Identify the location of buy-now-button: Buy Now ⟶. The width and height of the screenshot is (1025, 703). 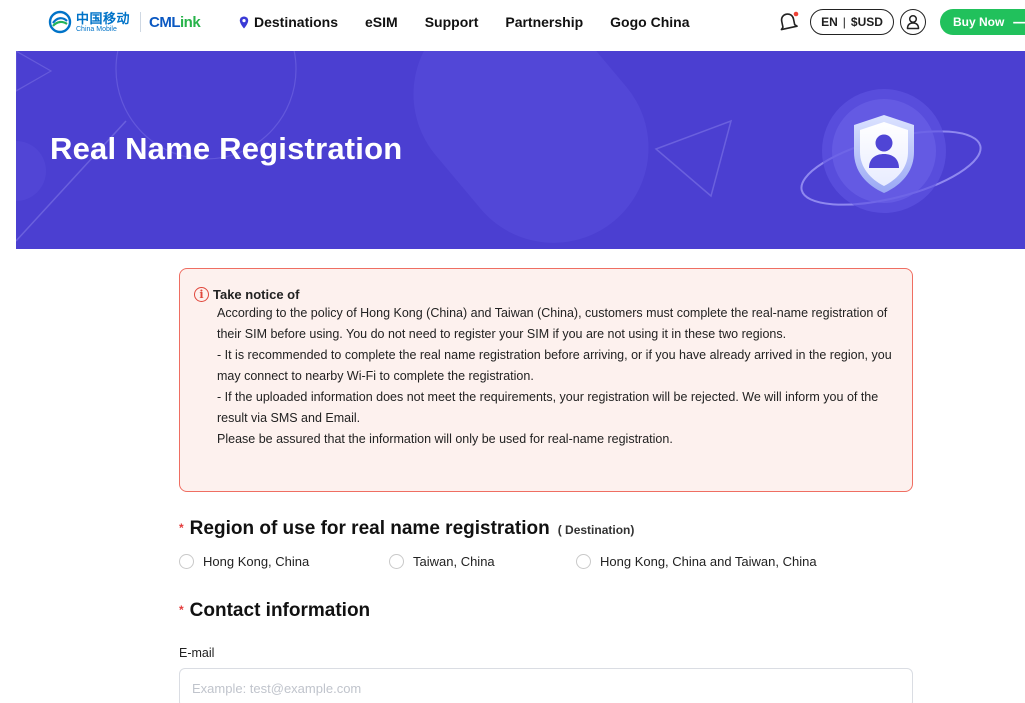
(982, 22).